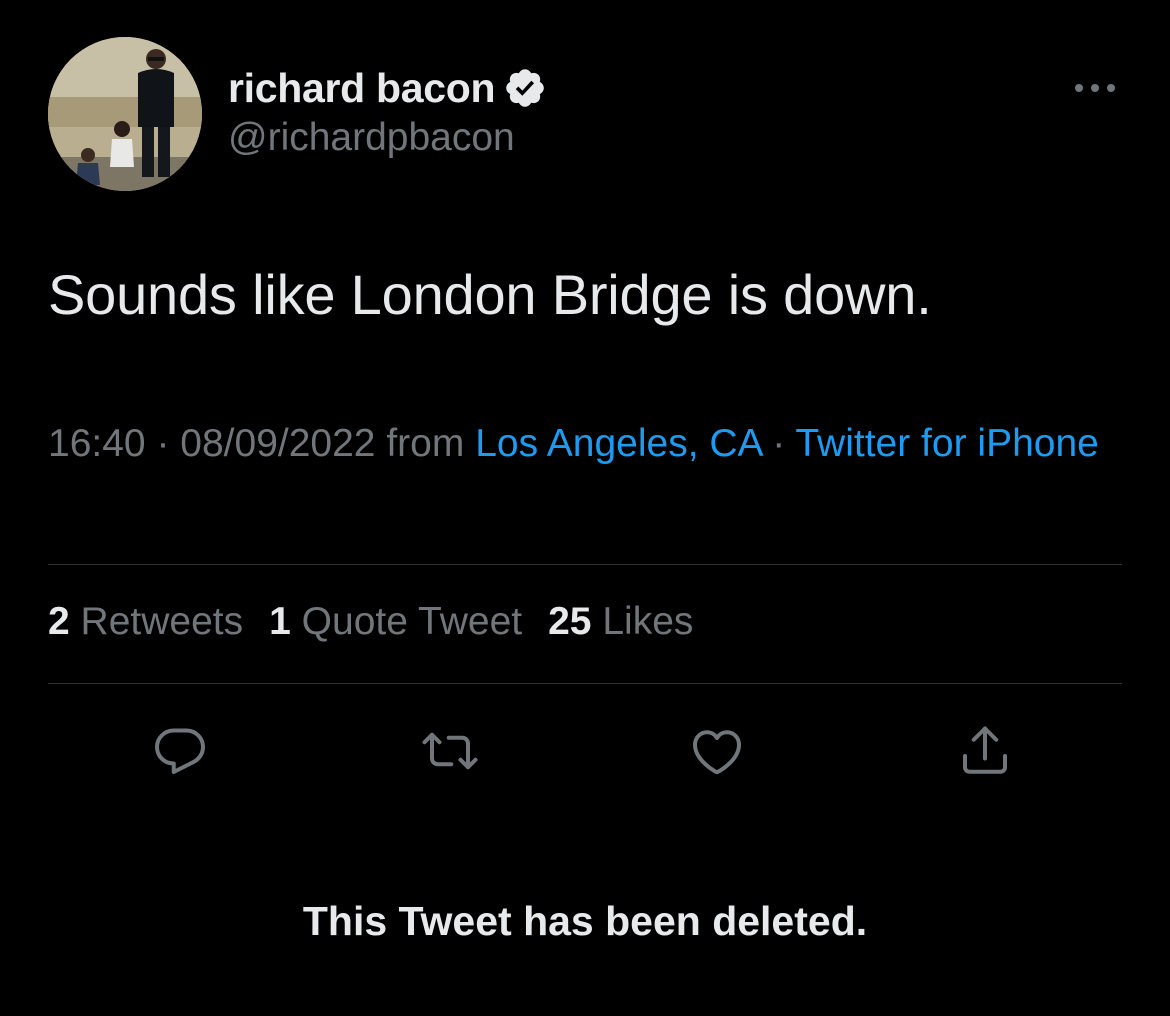 The image size is (1170, 1016). I want to click on more-dots-icon, so click(1095, 88).